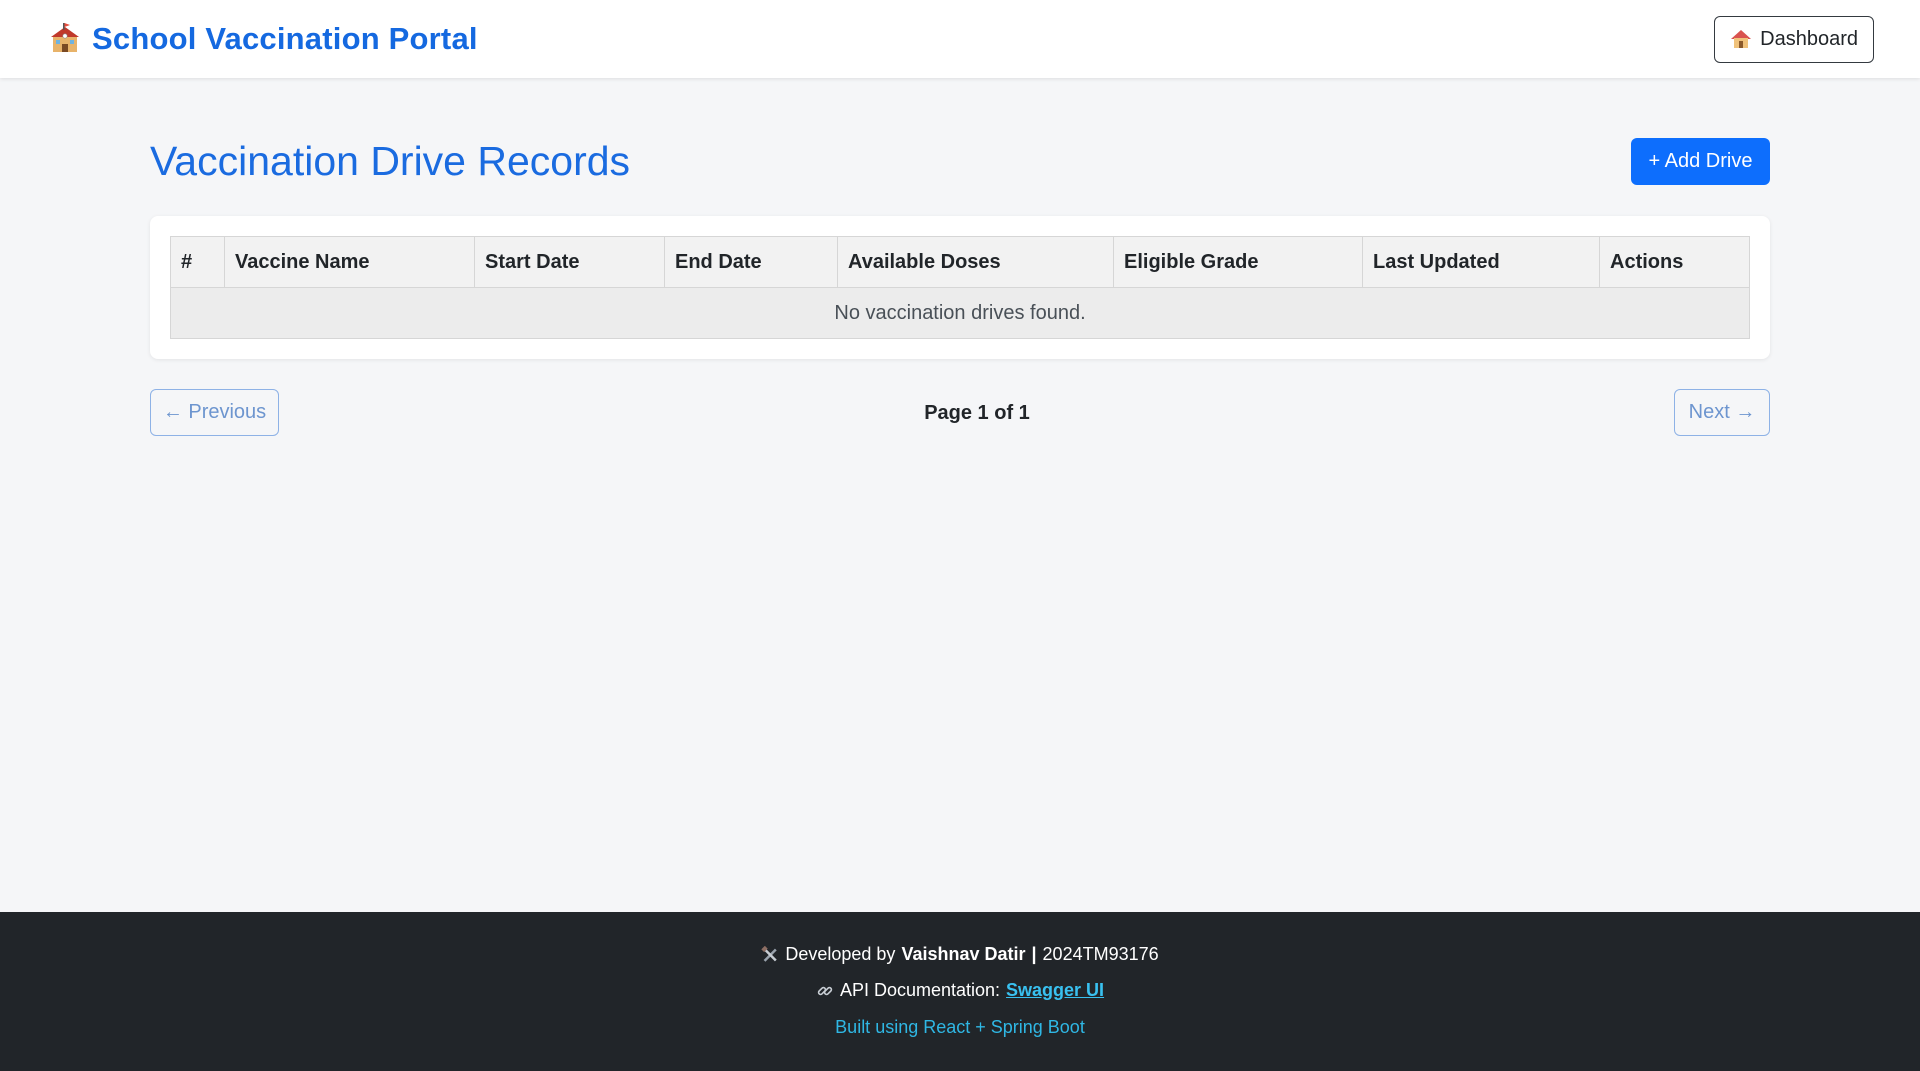  I want to click on table-row: No vaccination drives found., so click(960, 313).